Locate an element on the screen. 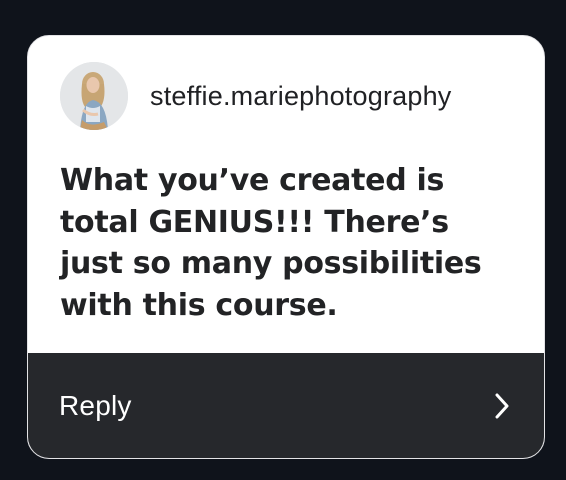  reply-label: Reply is located at coordinates (95, 405).